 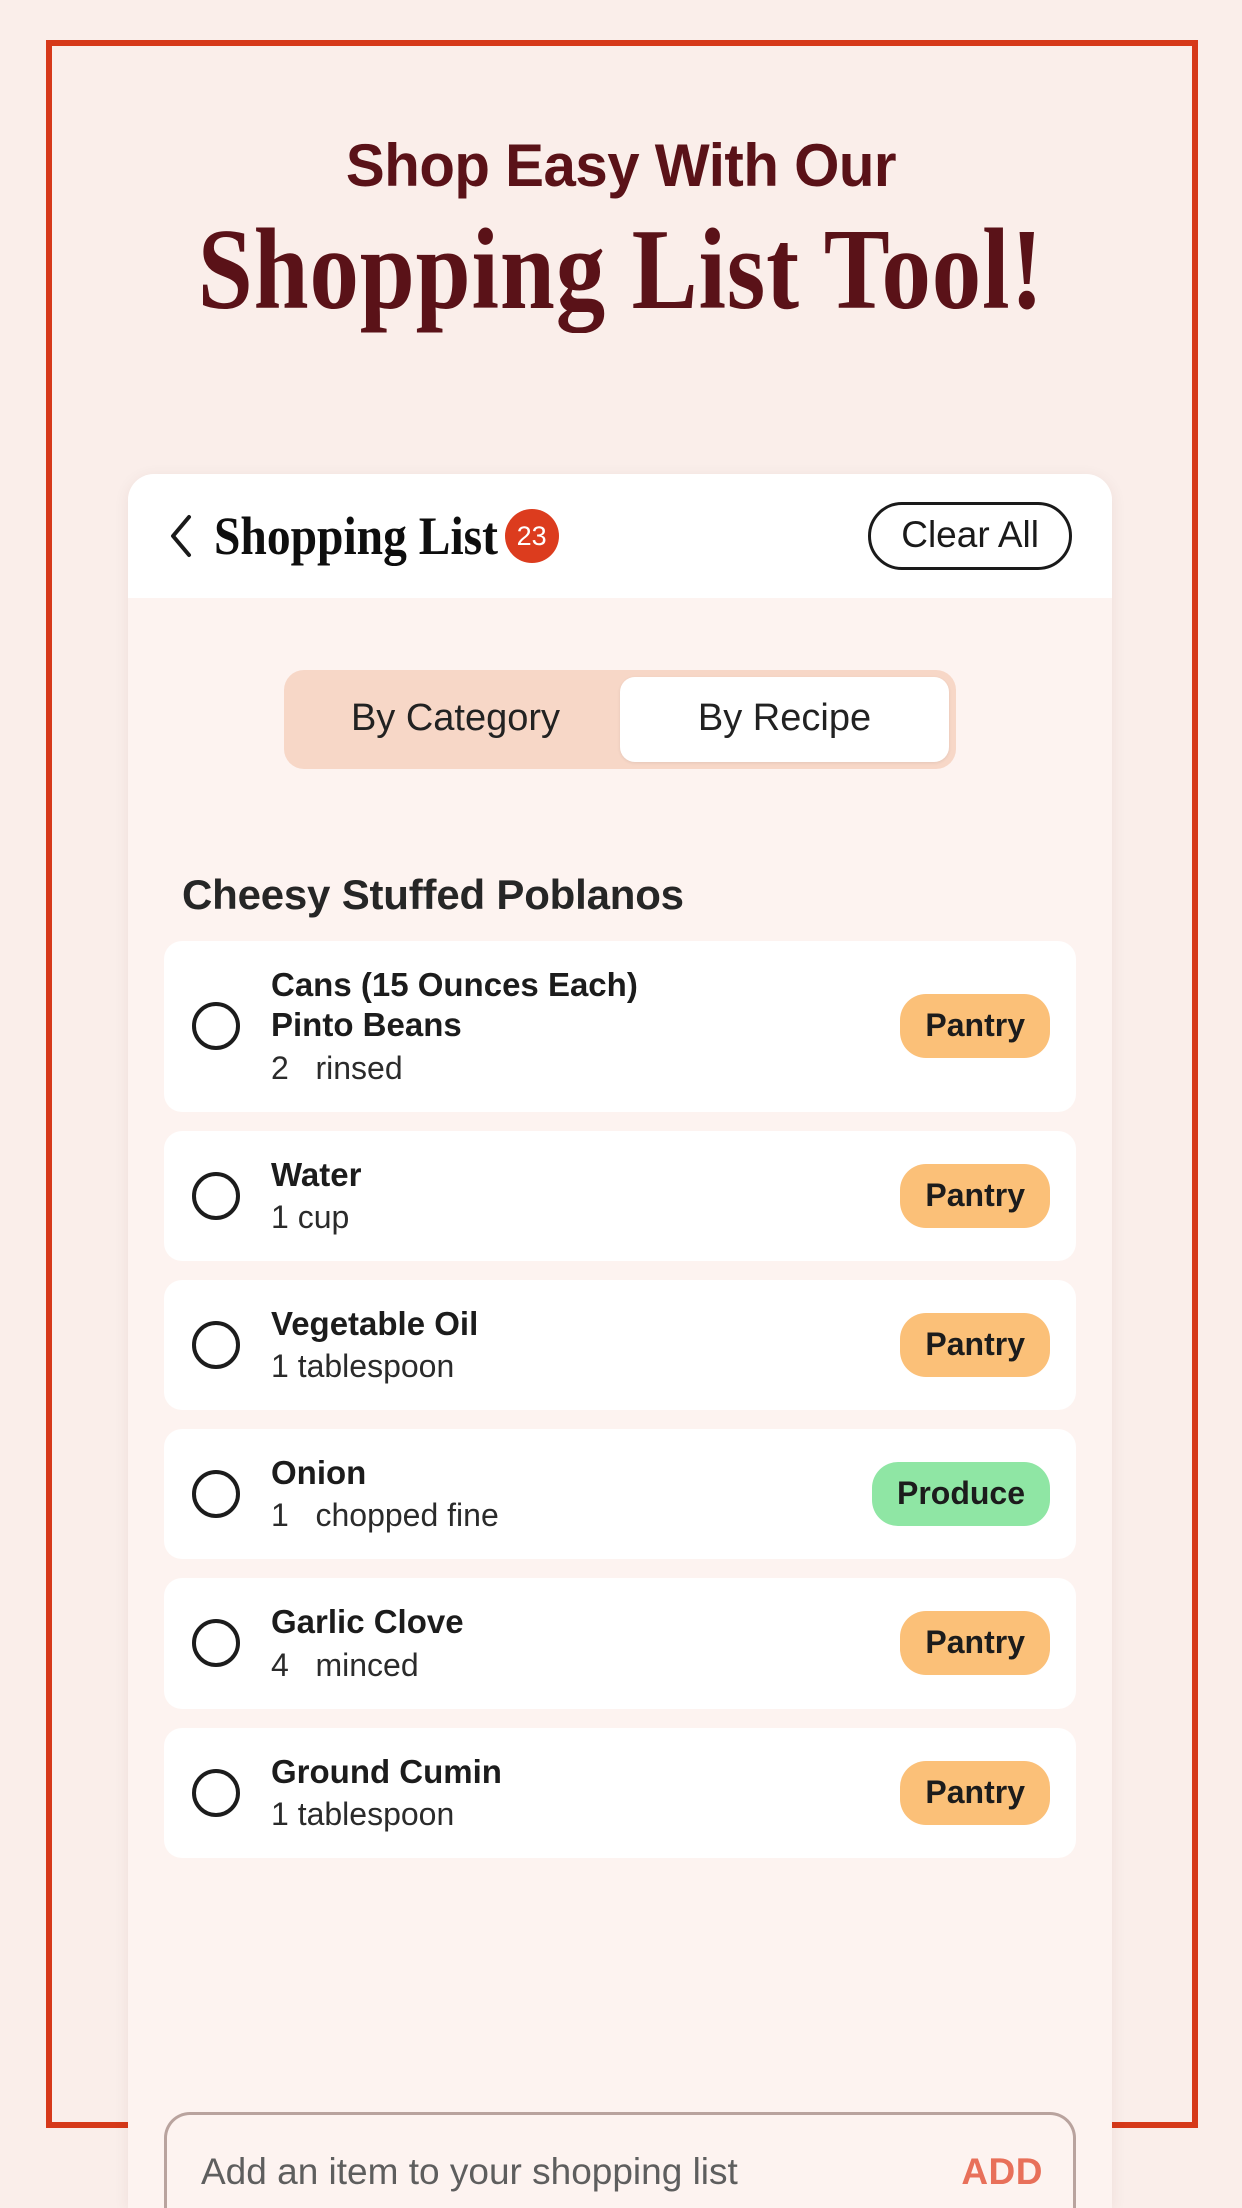 I want to click on add-item-bar: ADD, so click(x=620, y=2160).